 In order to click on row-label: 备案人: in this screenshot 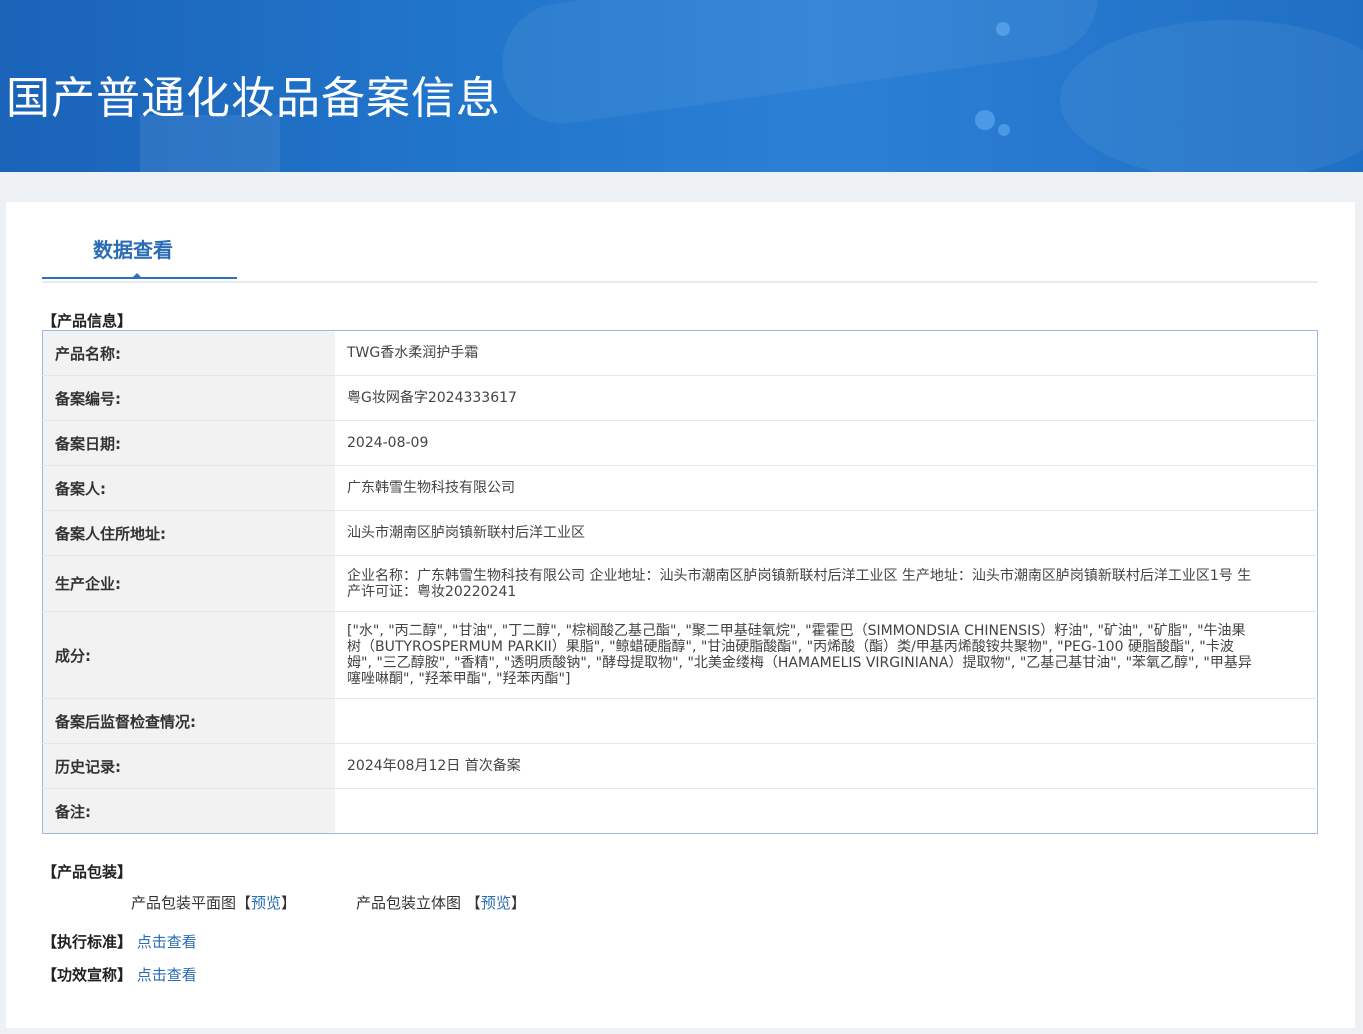, I will do `click(188, 488)`.